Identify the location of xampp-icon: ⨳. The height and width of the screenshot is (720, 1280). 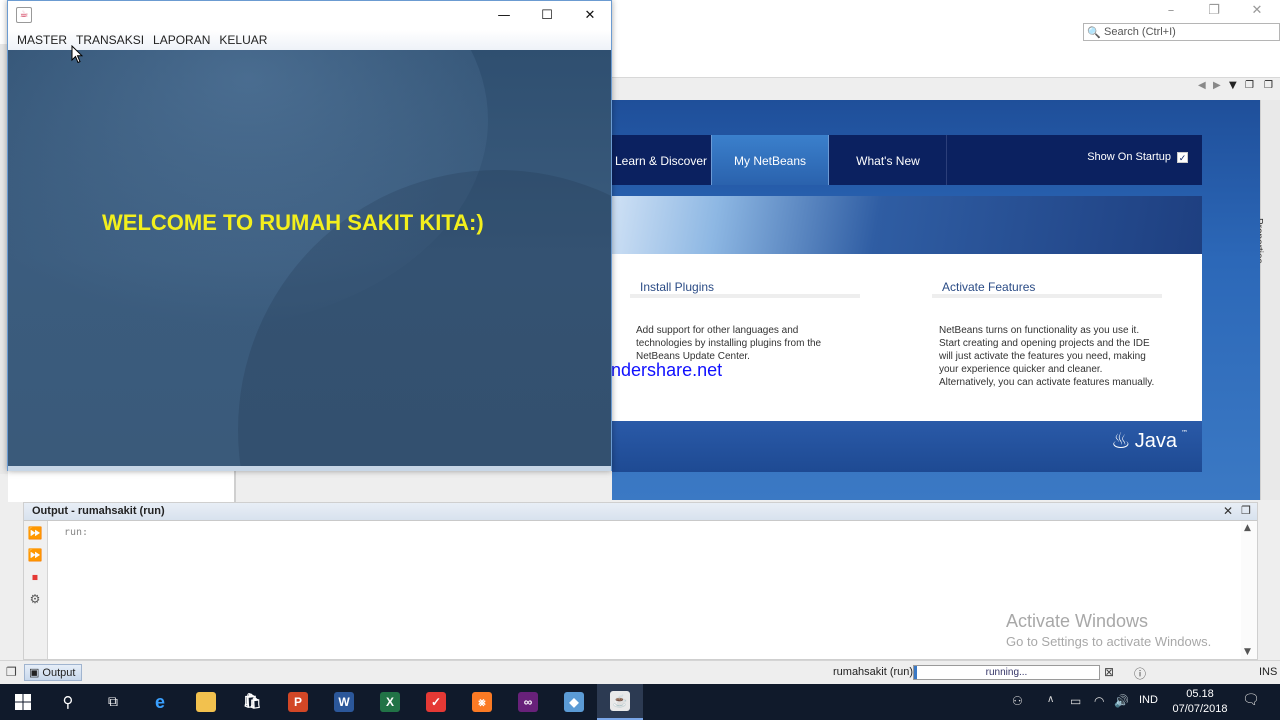
(482, 702).